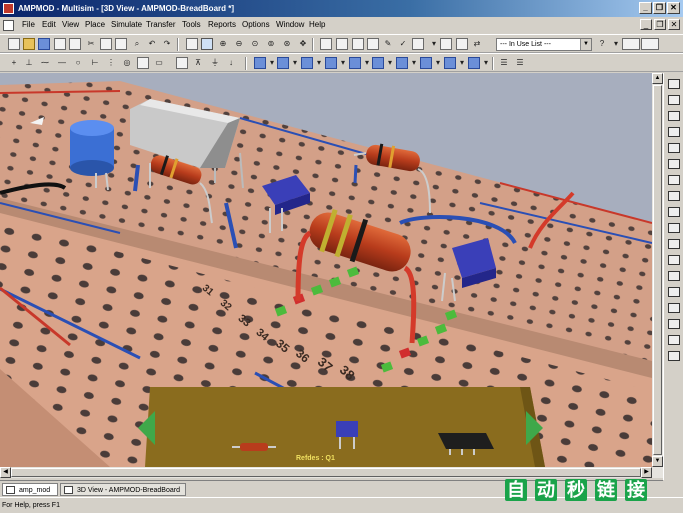 The width and height of the screenshot is (683, 513). I want to click on agilent-multimeter-icon, so click(674, 324).